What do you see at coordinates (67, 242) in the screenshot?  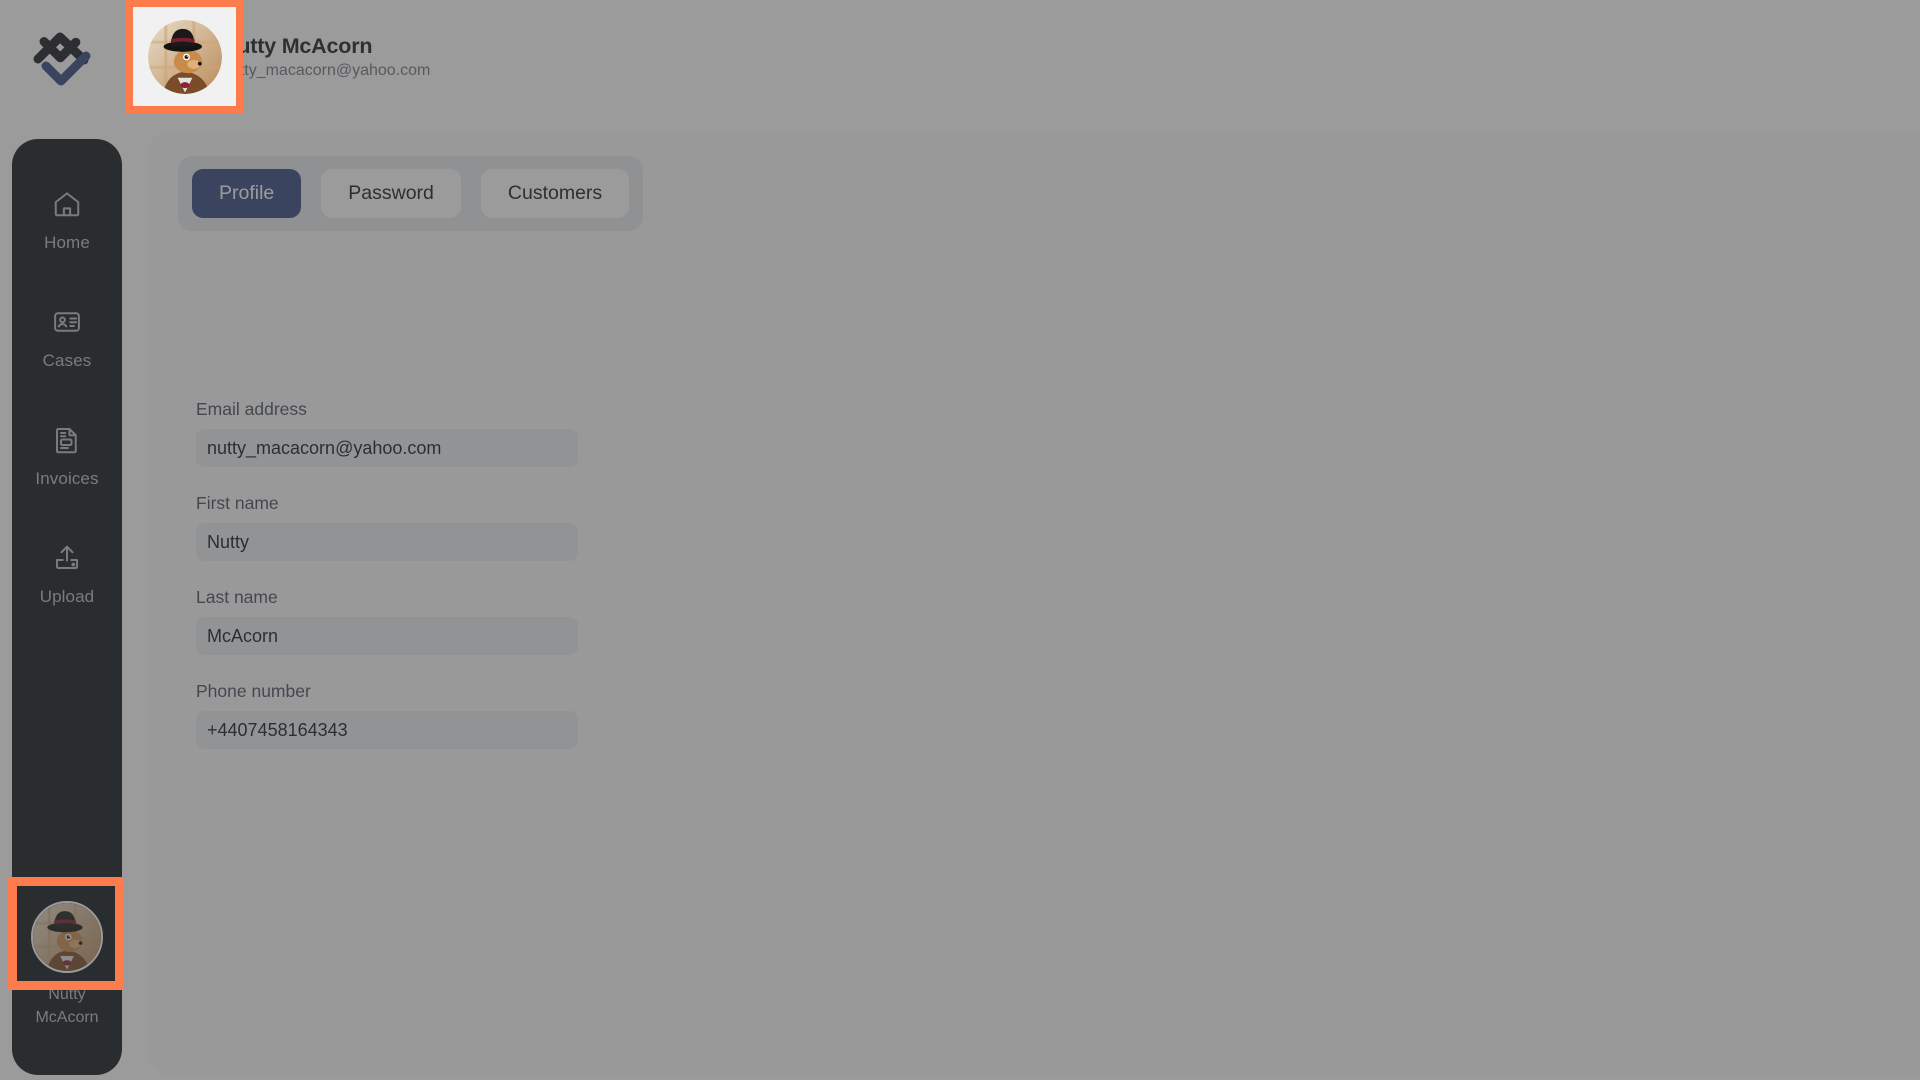 I see `sidebar-item-label: Home` at bounding box center [67, 242].